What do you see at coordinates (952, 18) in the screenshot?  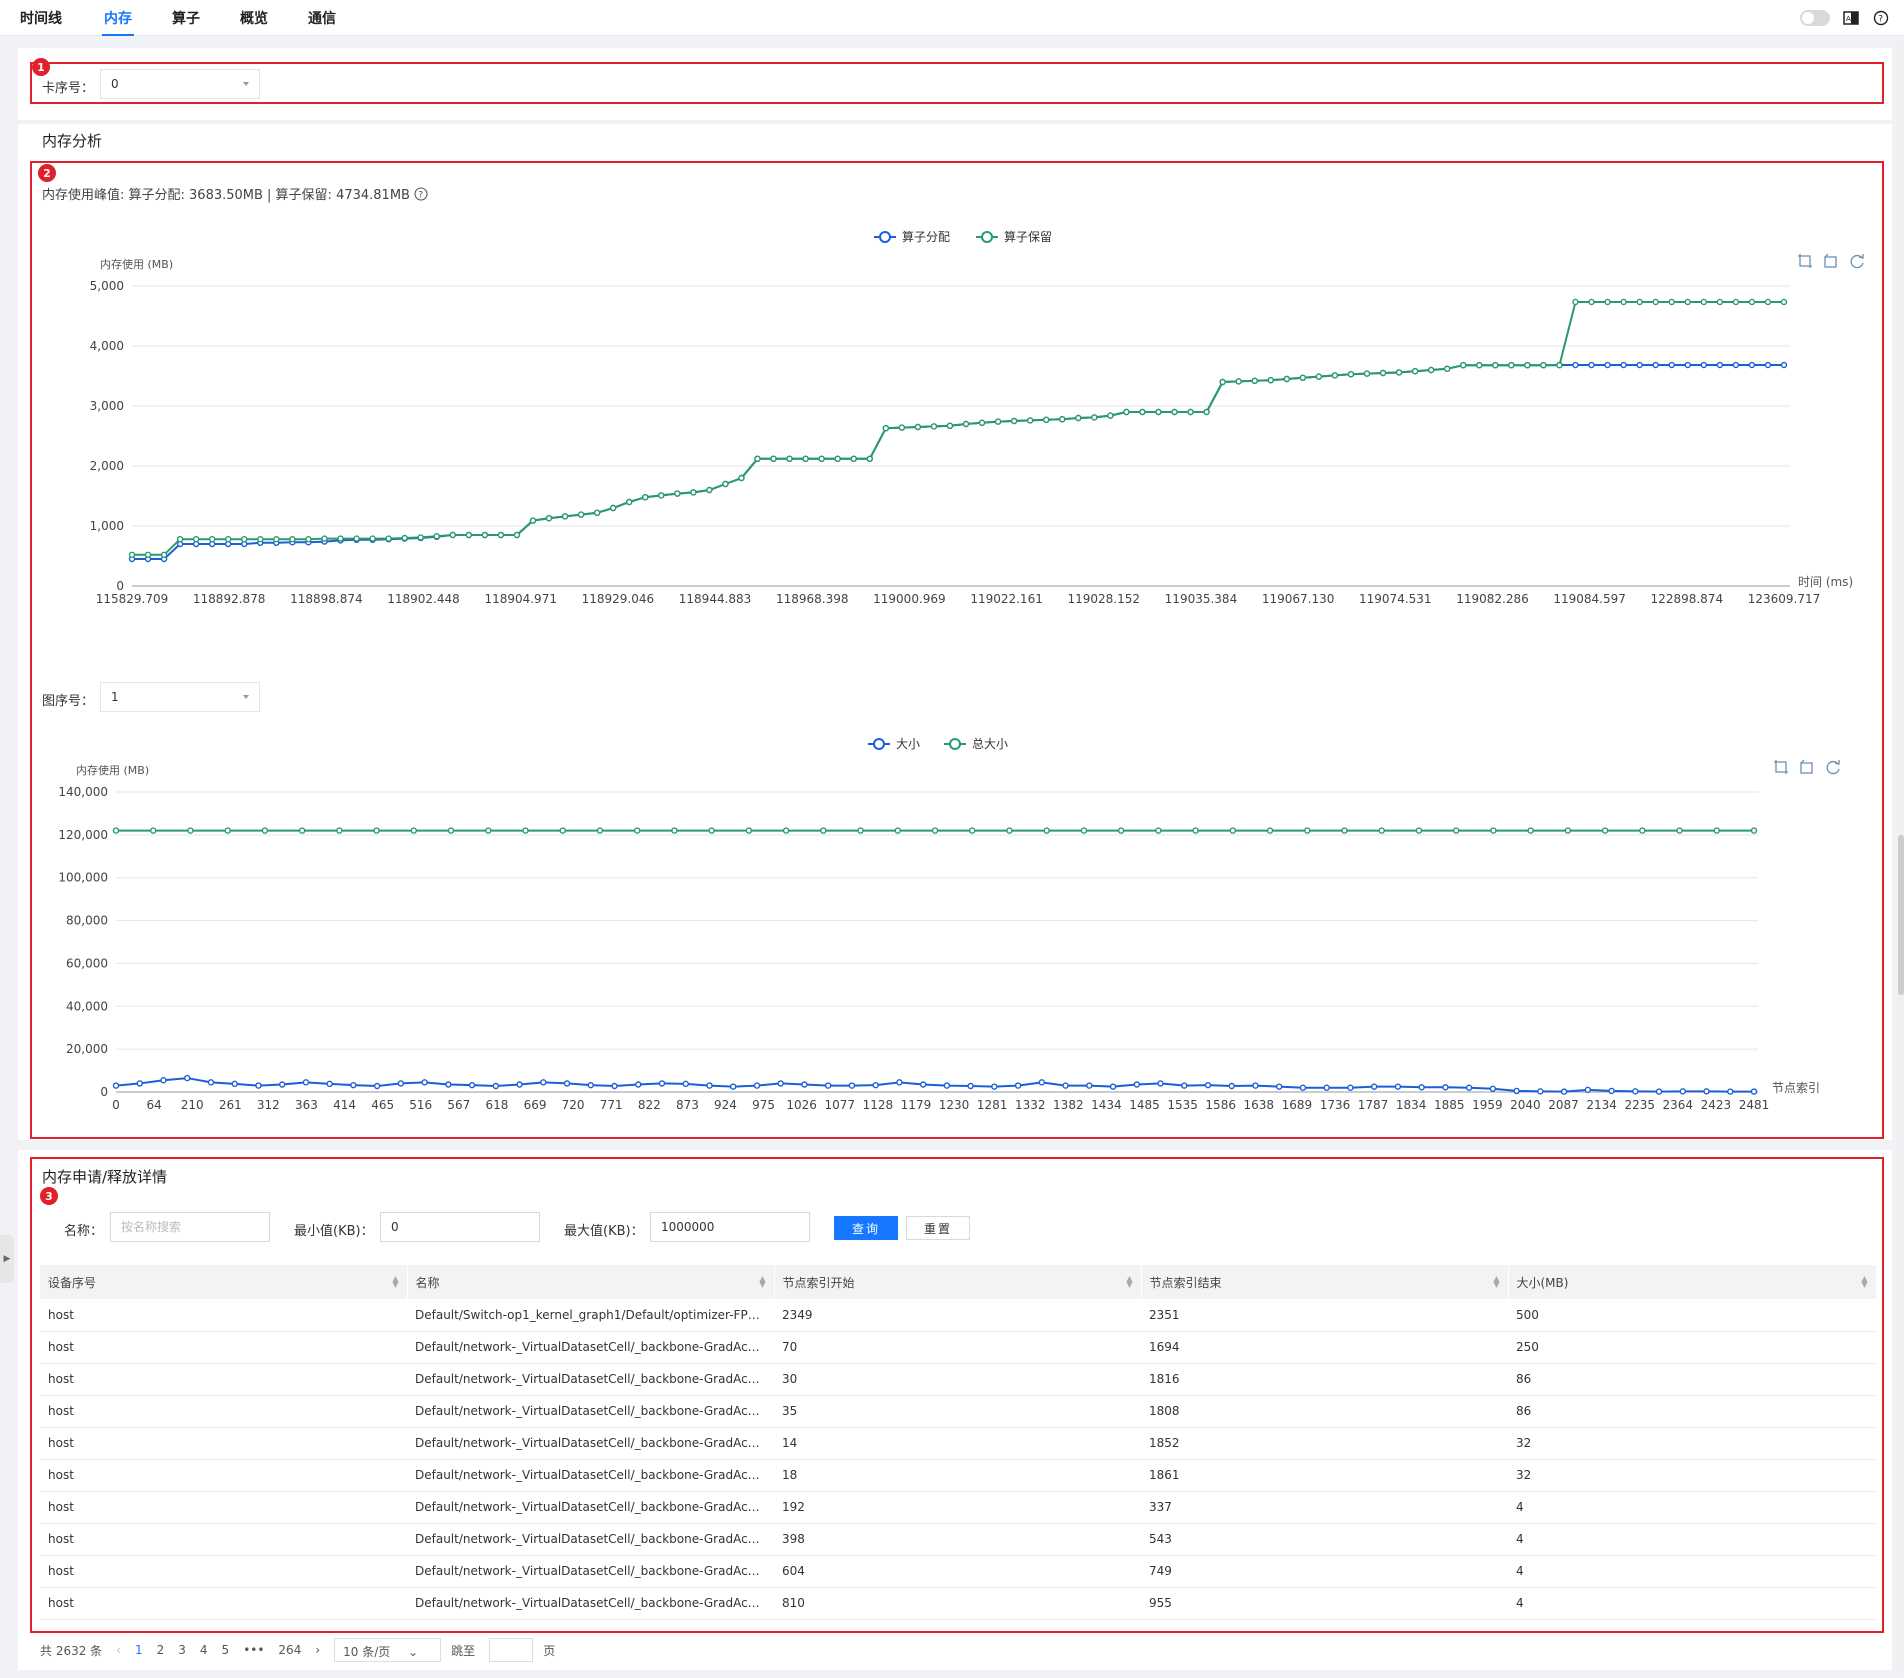 I see `top-nav-bar: 时间线 内存 算子 概览 通信 A ?` at bounding box center [952, 18].